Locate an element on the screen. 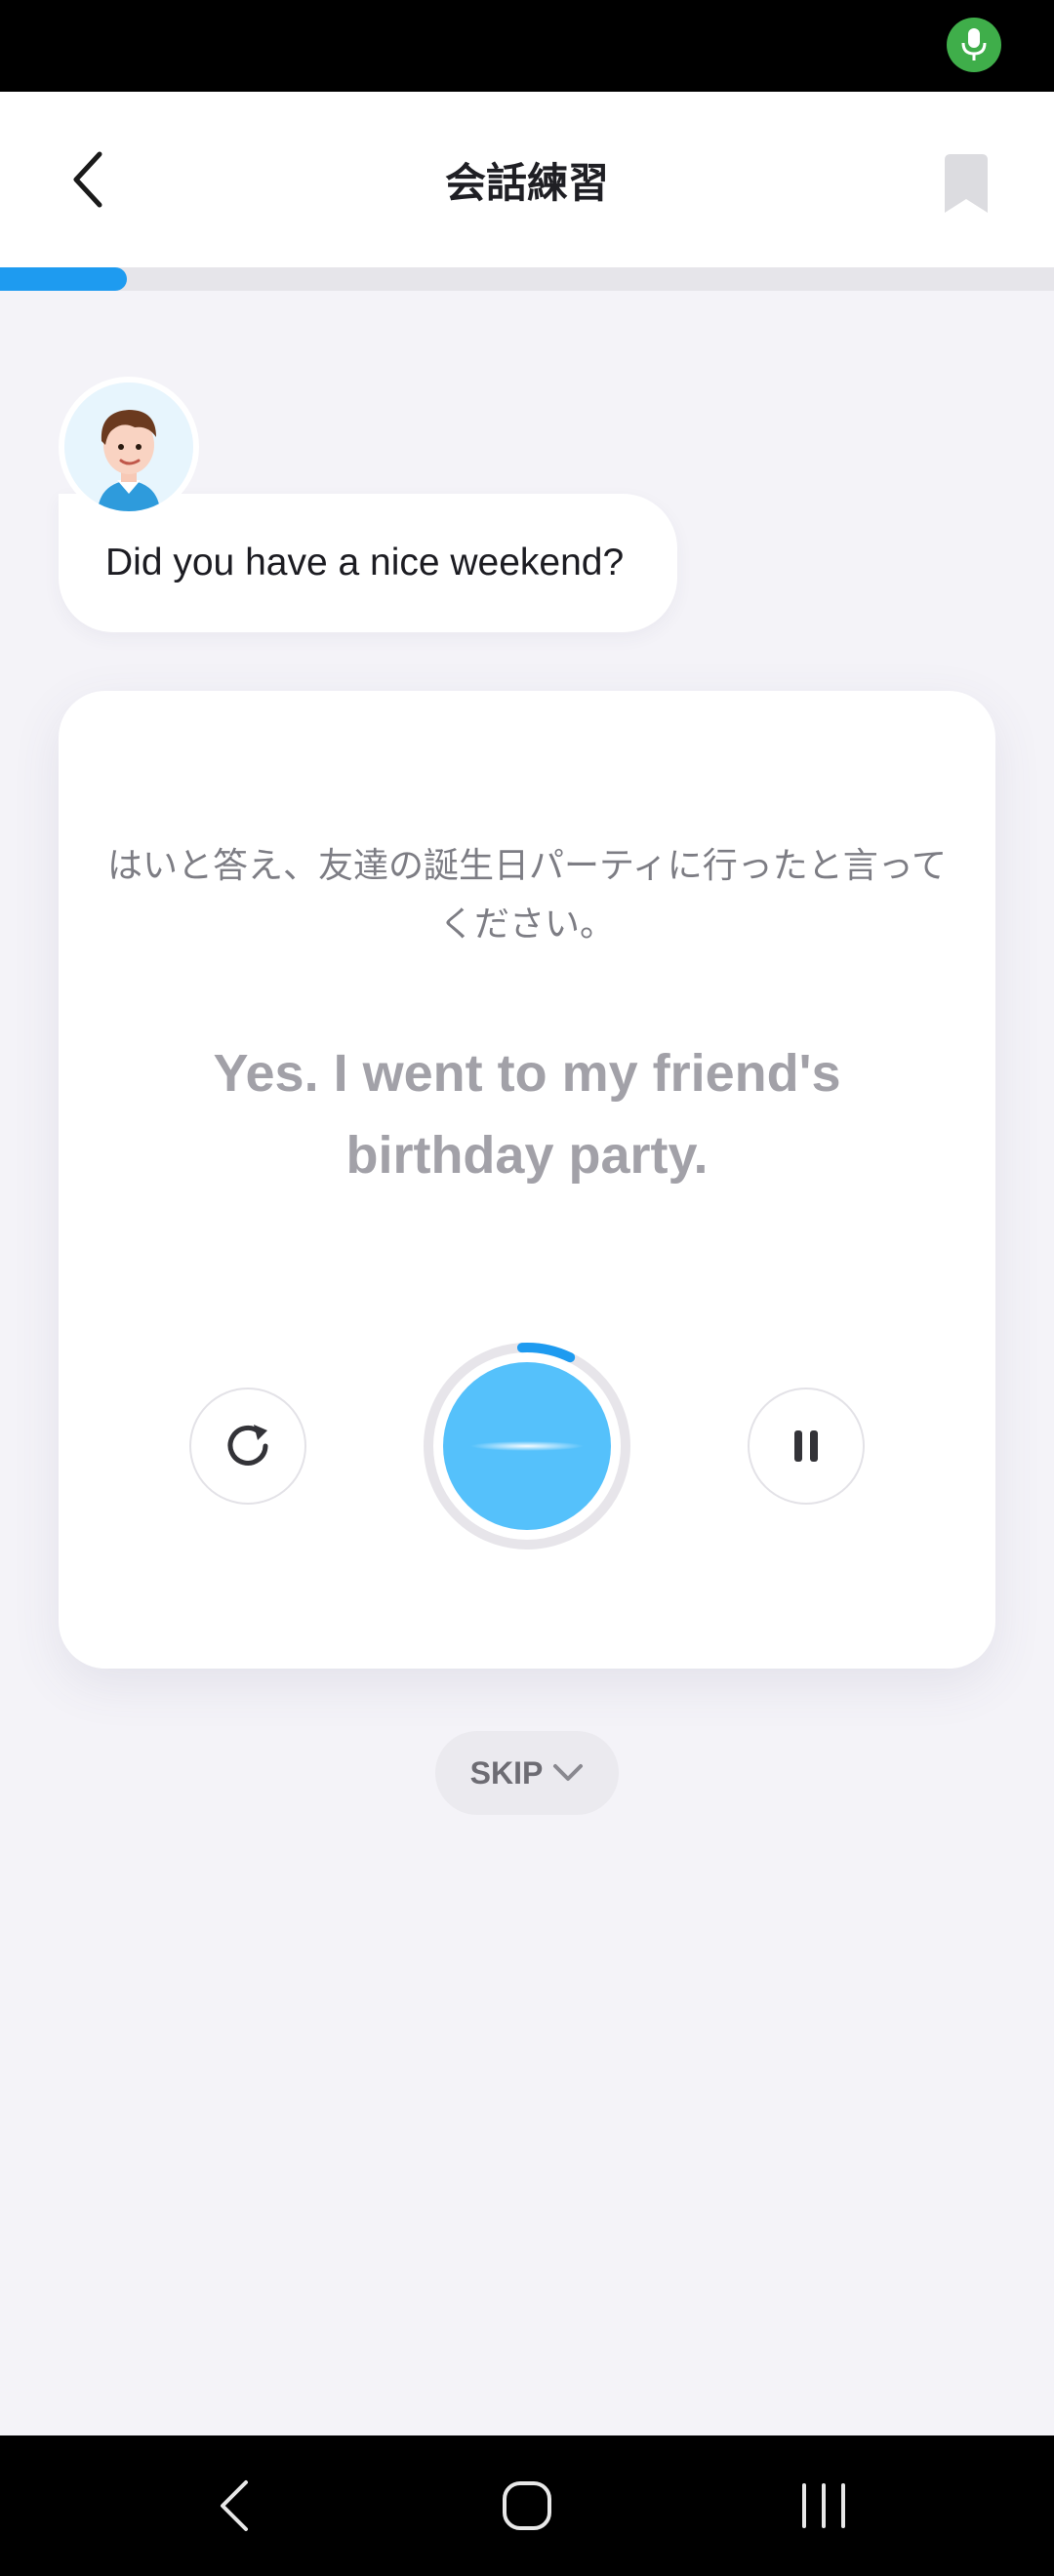  bookmark-icon is located at coordinates (967, 183).